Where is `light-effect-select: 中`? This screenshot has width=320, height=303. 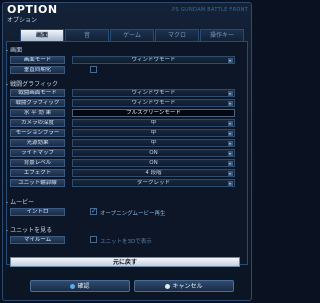 light-effect-select: 中 is located at coordinates (153, 143).